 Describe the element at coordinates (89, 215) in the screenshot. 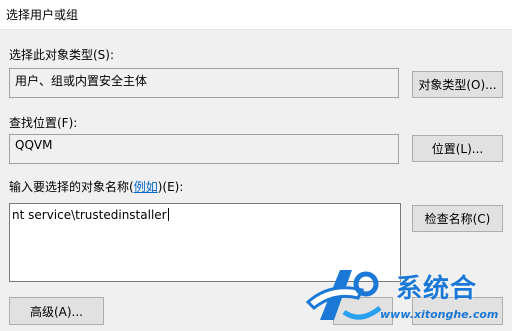

I see `object-names-value: nt service\trustedinstaller` at that location.